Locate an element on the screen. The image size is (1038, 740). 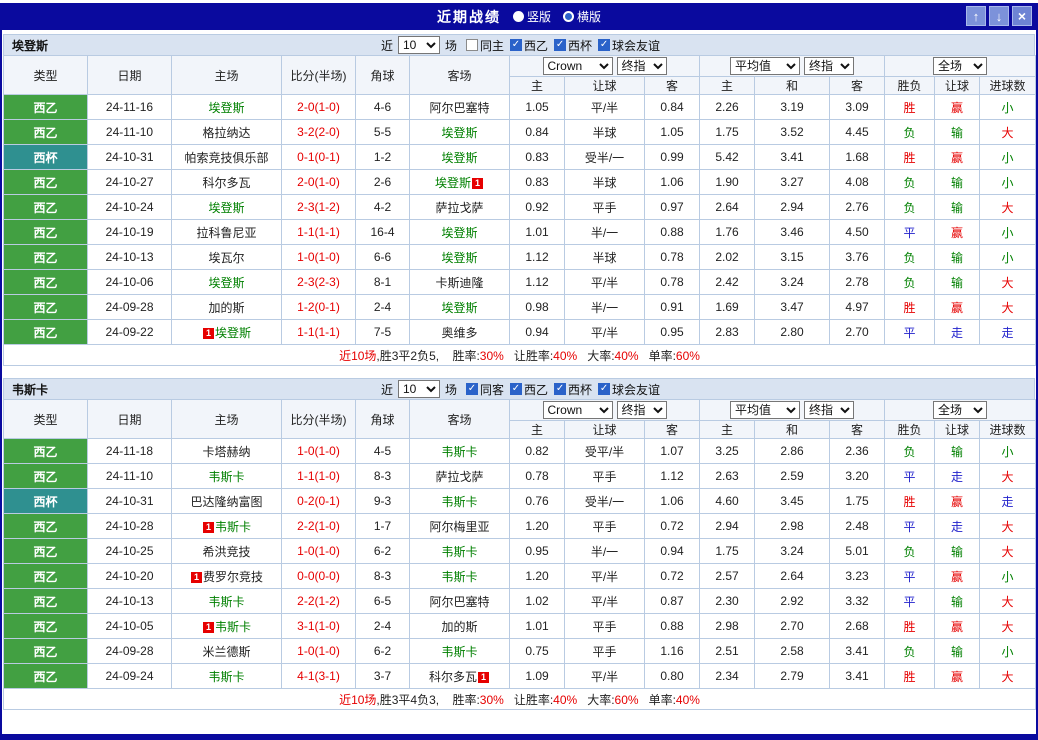
layout-vertical-radio: 竖版 is located at coordinates (531, 16).